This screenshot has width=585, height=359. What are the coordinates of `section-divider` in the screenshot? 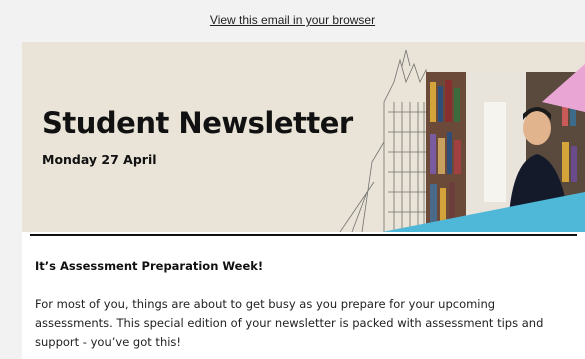 It's located at (303, 235).